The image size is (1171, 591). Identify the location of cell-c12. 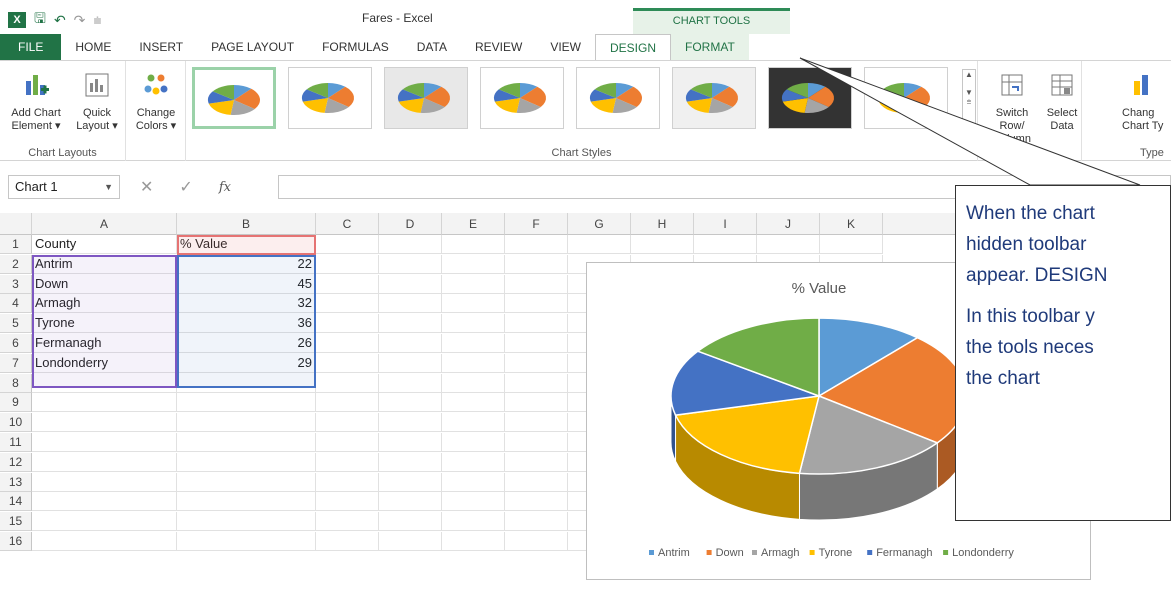
(347, 462).